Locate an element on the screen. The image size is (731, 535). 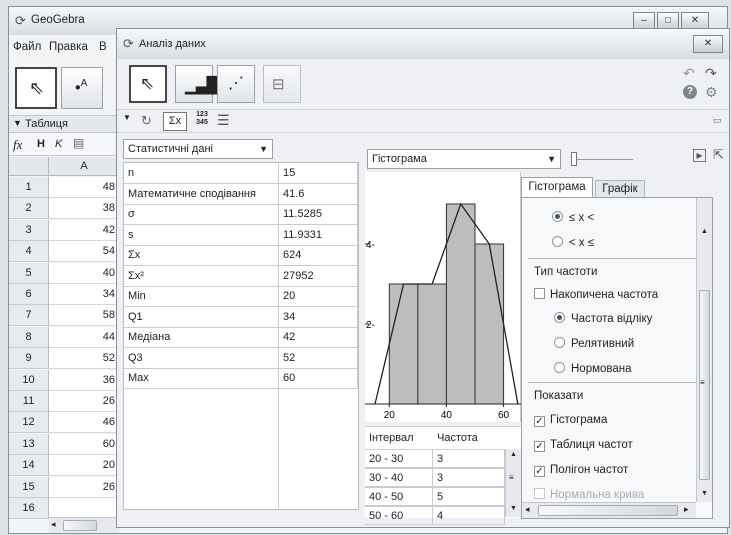
show-normal-curve-label: Нормальна крива is located at coordinates (597, 495).